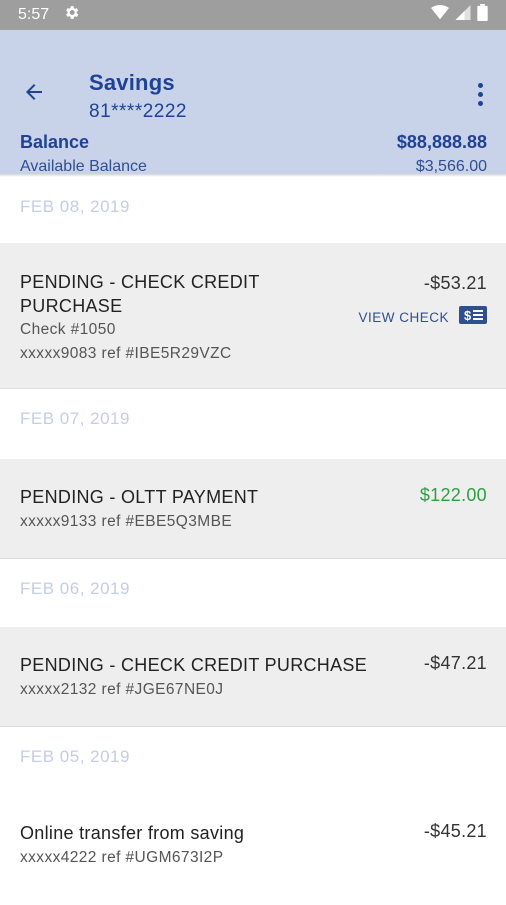  I want to click on view-check-button: VIEW CHECK $, so click(422, 317).